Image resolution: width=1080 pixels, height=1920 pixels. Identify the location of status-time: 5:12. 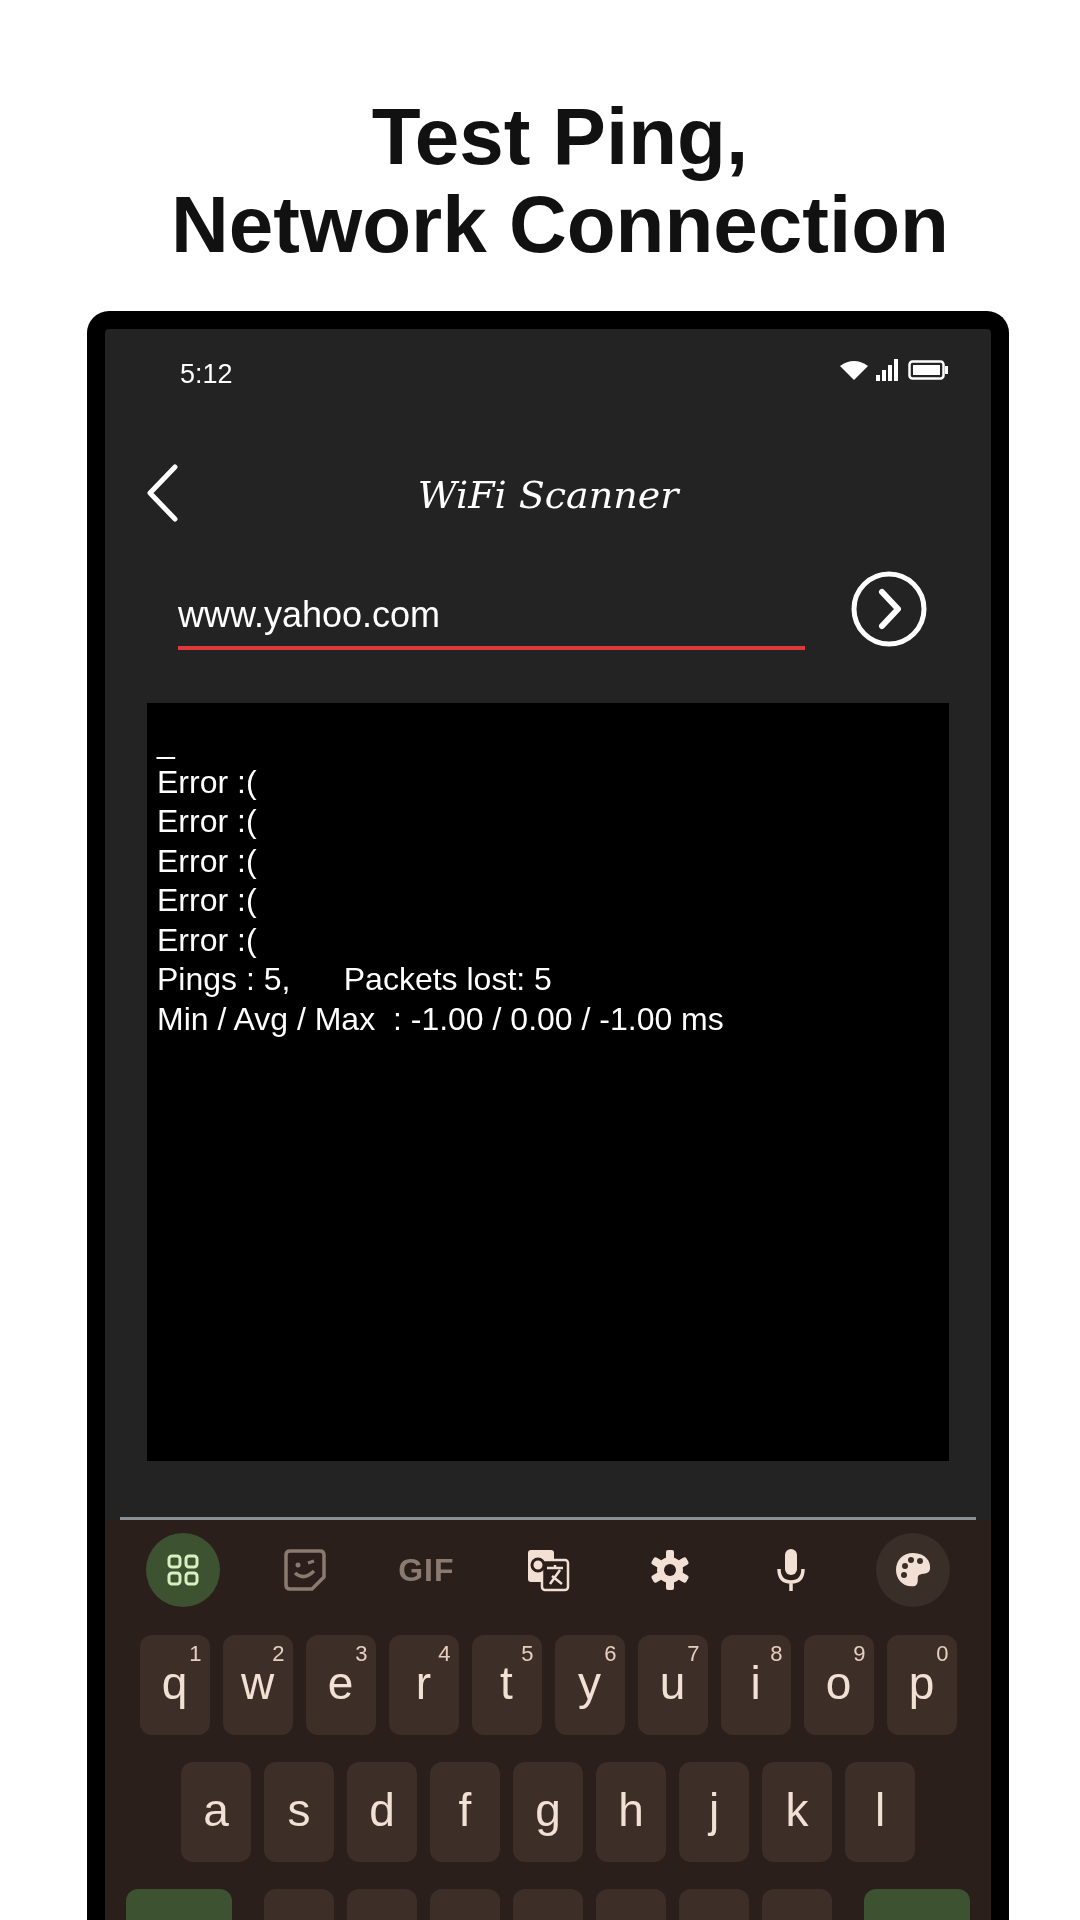
(206, 374).